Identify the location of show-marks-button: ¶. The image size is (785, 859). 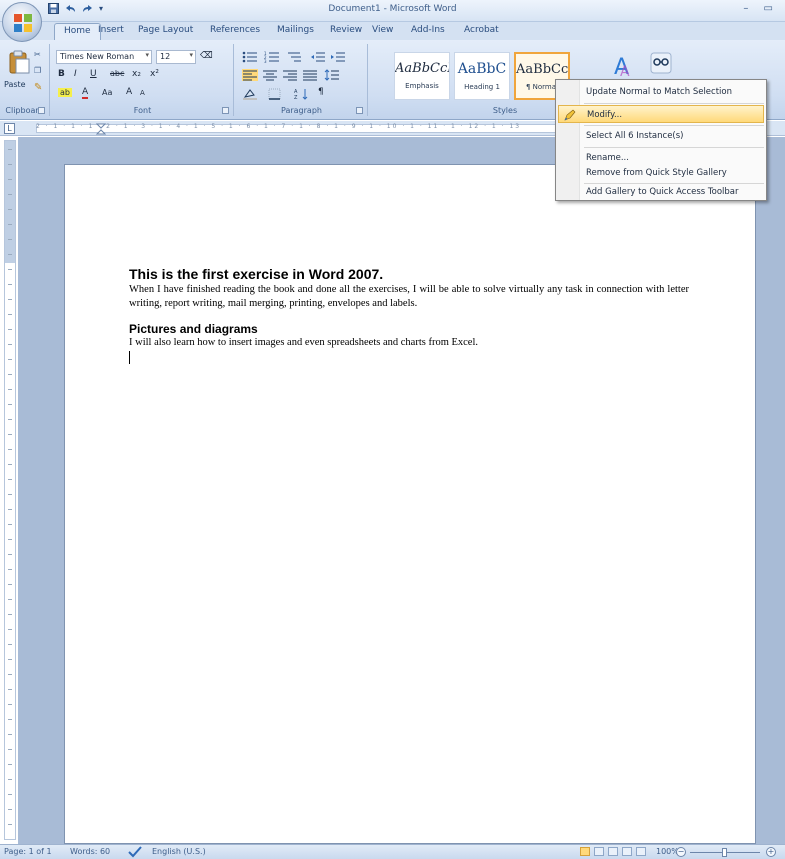
(321, 92).